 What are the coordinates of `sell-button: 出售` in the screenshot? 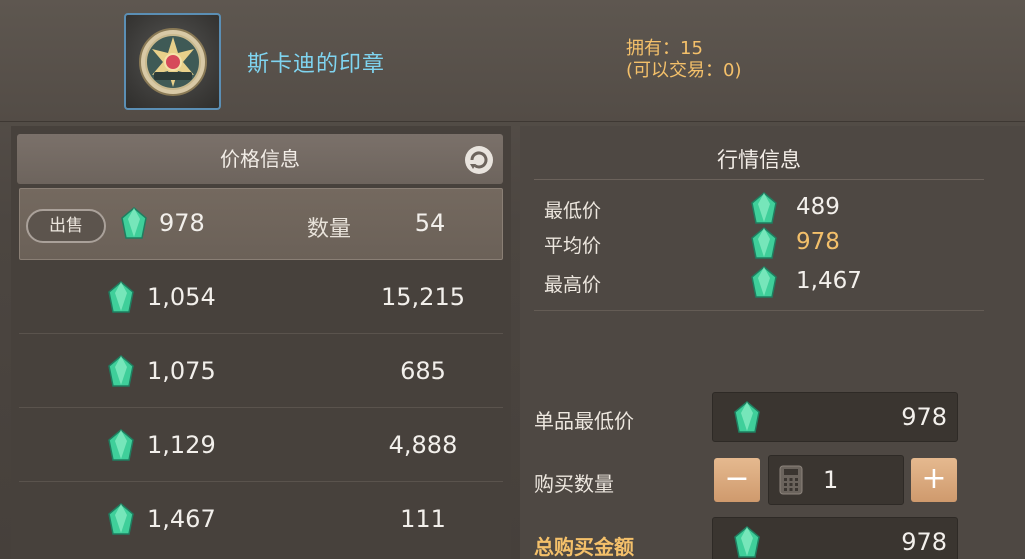 It's located at (66, 226).